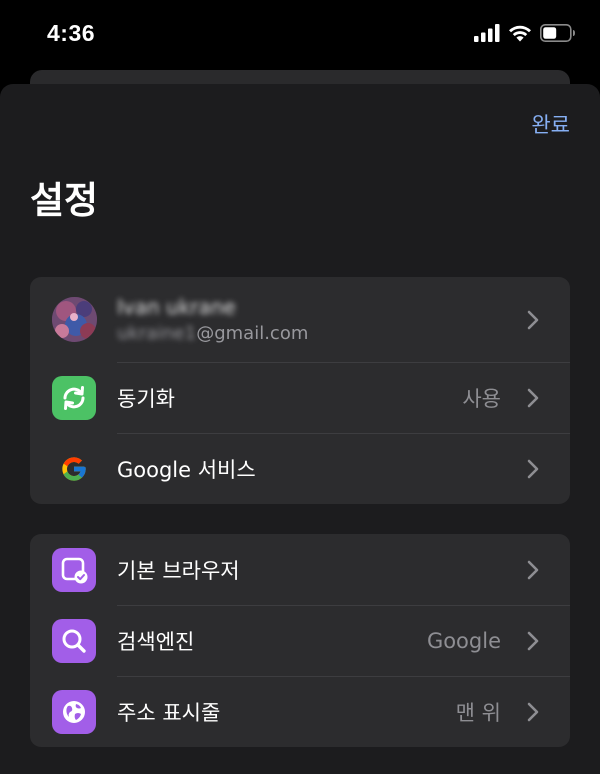  I want to click on default-browser-label: 기본 브라우저, so click(178, 570).